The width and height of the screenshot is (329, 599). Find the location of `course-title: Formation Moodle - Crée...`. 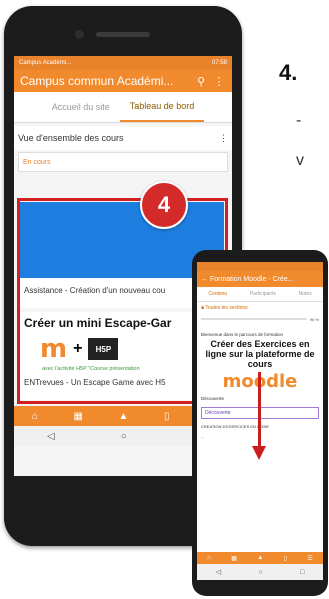

course-title: Formation Moodle - Crée... is located at coordinates (251, 279).